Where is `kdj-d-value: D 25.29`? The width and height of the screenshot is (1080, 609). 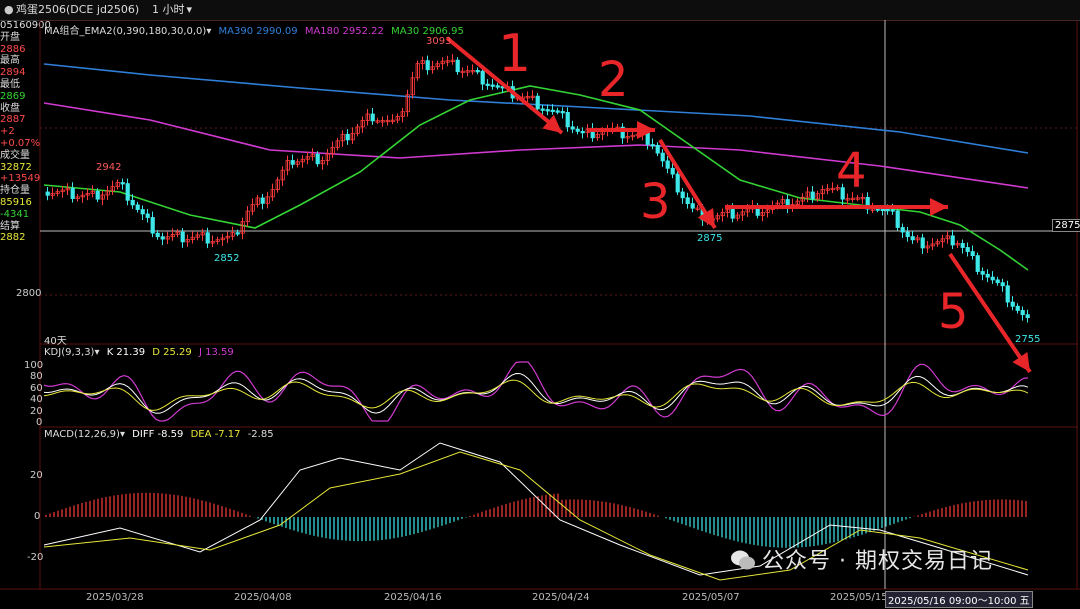 kdj-d-value: D 25.29 is located at coordinates (172, 352).